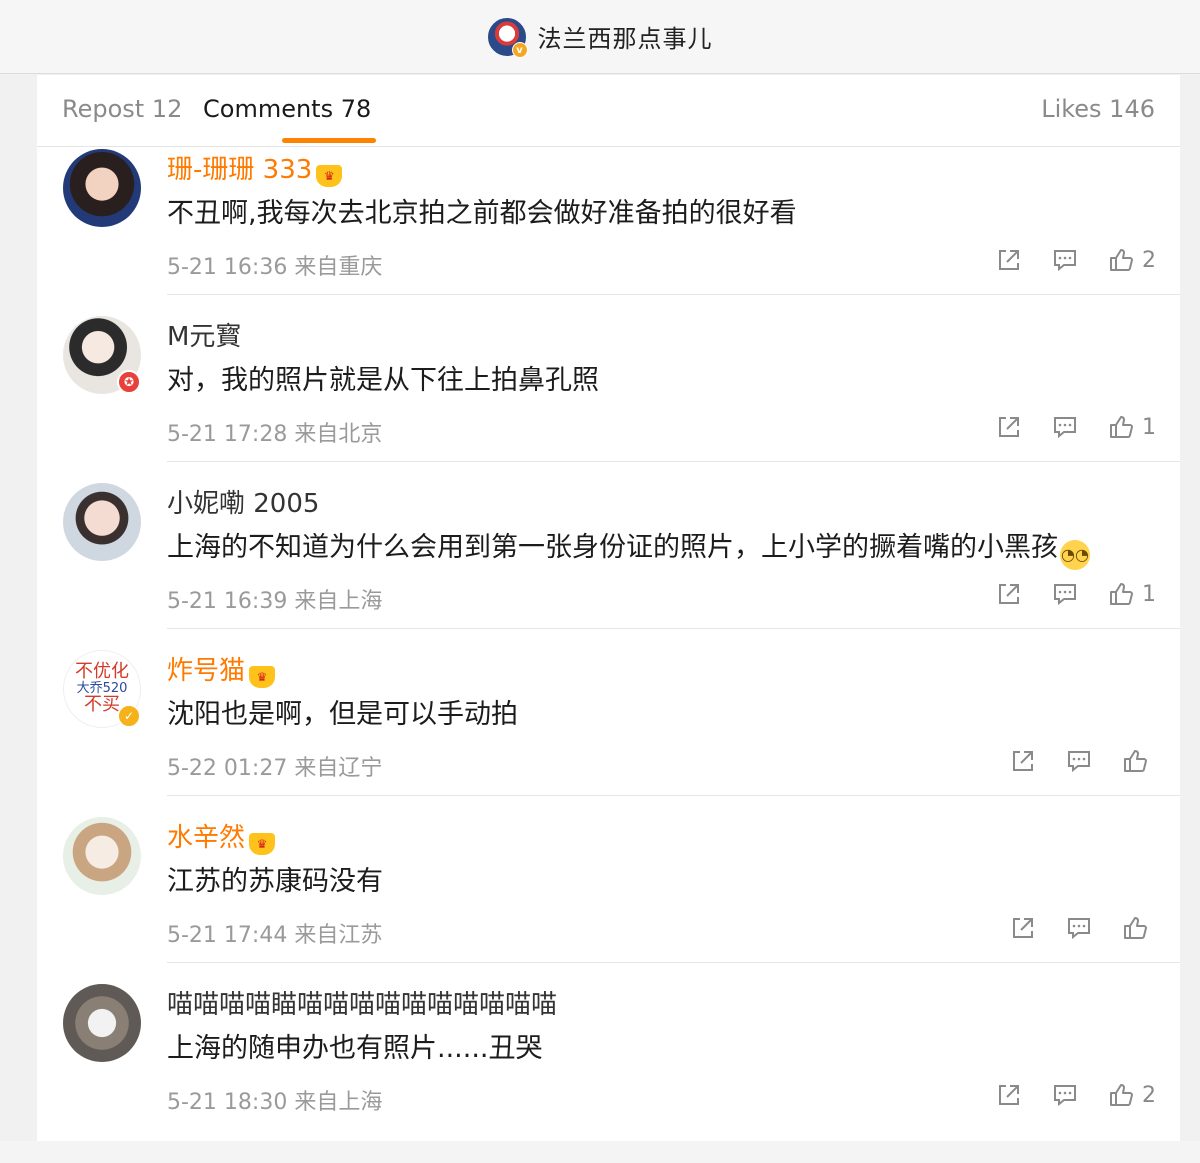 This screenshot has width=1200, height=1163. Describe the element at coordinates (608, 111) in the screenshot. I see `tab-bar: Repost 12 Comments 78 Likes 146` at that location.